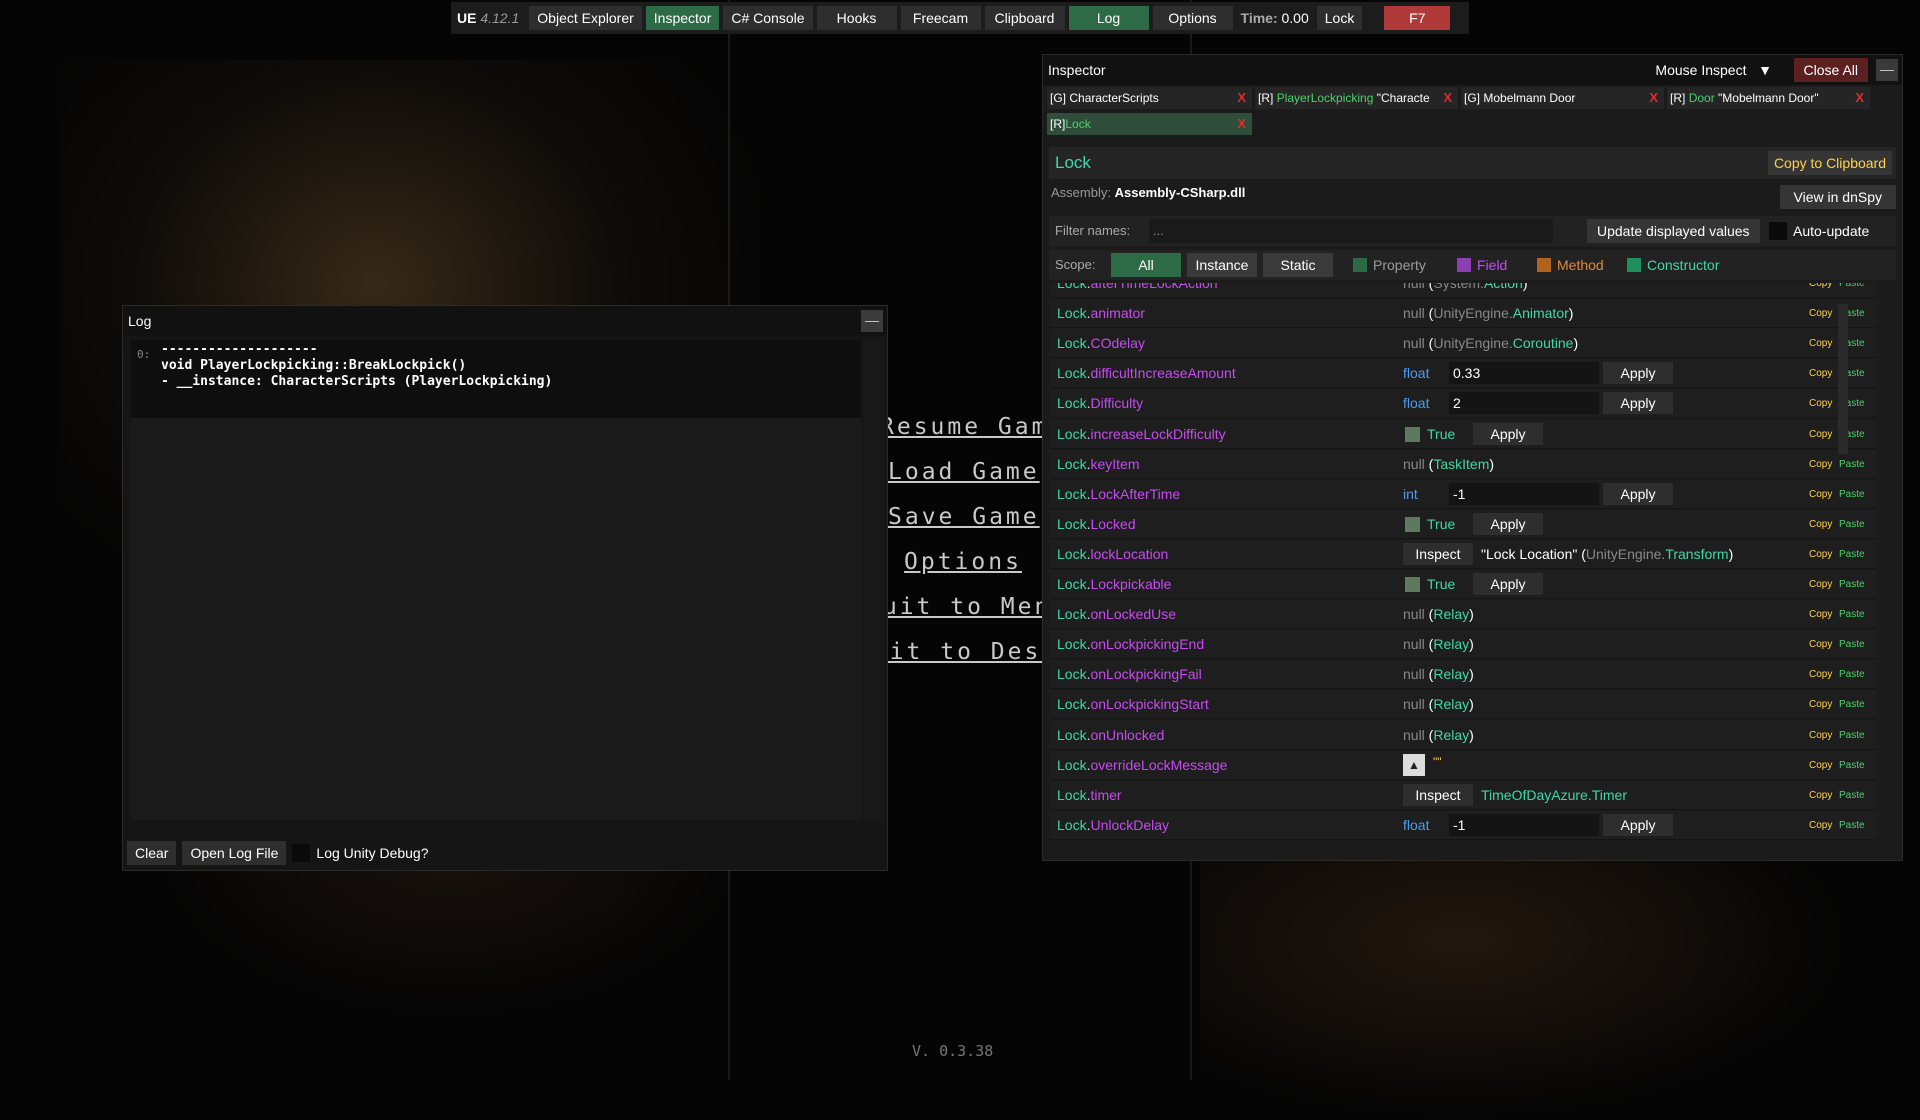  Describe the element at coordinates (1110, 735) in the screenshot. I see `member-name: Lock.onUnlocked` at that location.